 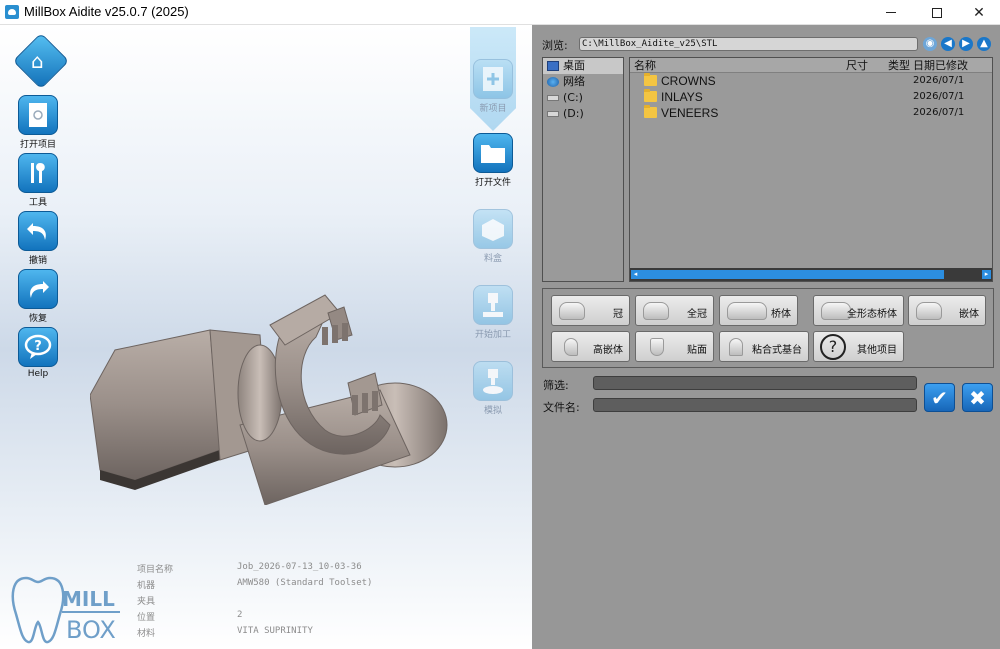 What do you see at coordinates (583, 169) in the screenshot?
I see `folder-tree: 桌面 网络 (C:) (D:)` at bounding box center [583, 169].